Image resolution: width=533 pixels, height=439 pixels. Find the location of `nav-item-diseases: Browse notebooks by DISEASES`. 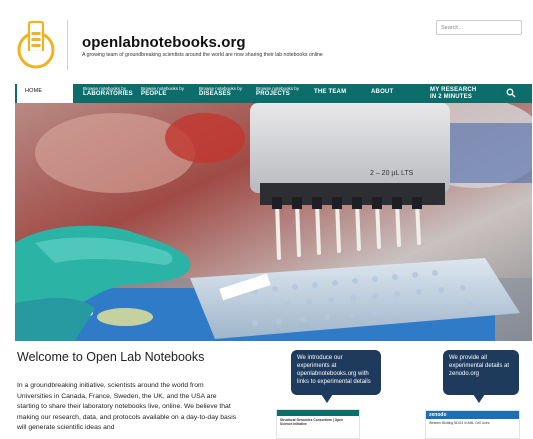

nav-item-diseases: Browse notebooks by DISEASES is located at coordinates (220, 93).